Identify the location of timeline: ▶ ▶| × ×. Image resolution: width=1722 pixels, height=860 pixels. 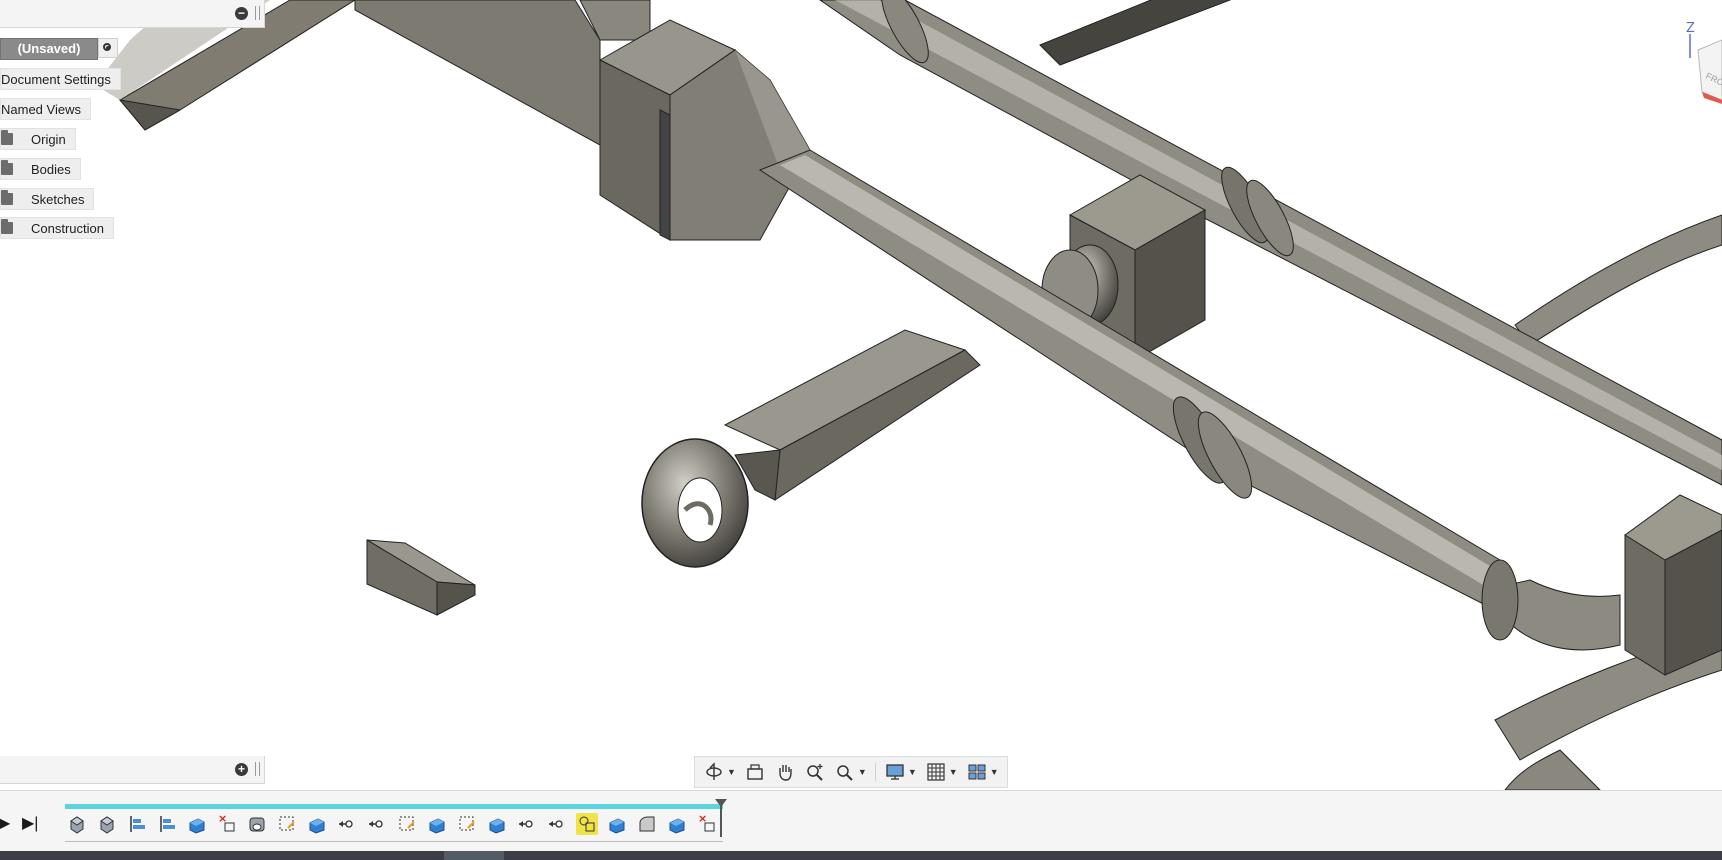
(861, 820).